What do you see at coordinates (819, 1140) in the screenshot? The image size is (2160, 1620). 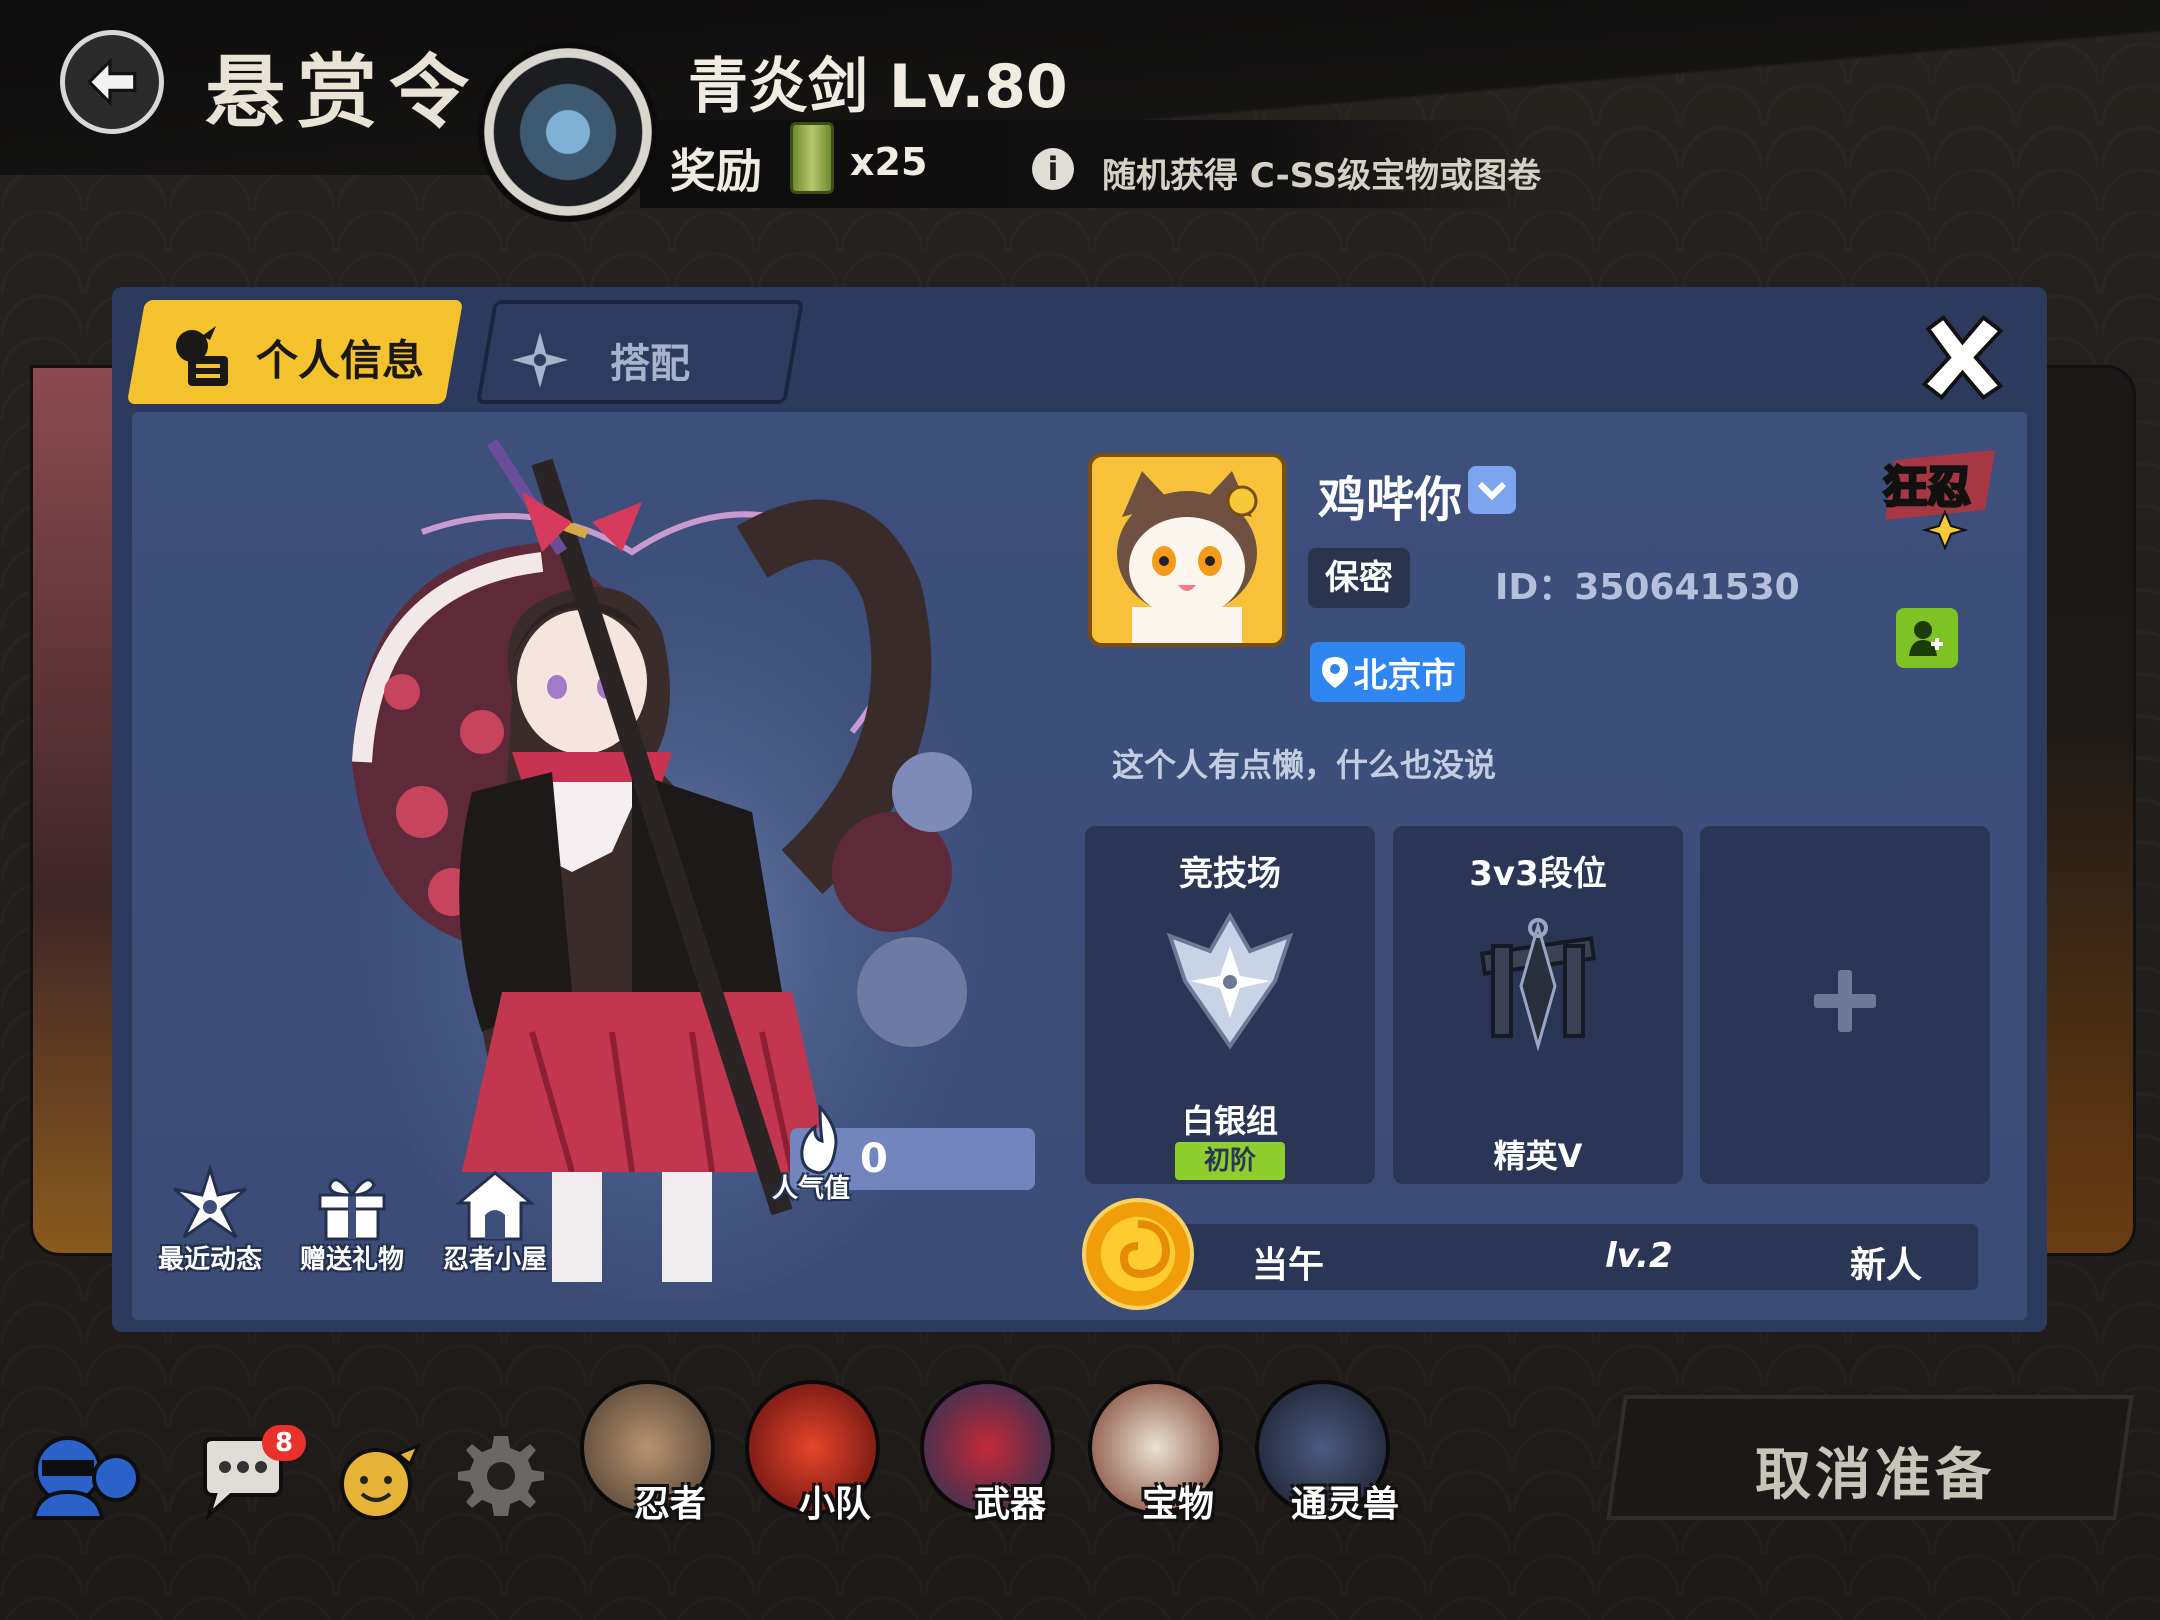 I see `flame-icon` at bounding box center [819, 1140].